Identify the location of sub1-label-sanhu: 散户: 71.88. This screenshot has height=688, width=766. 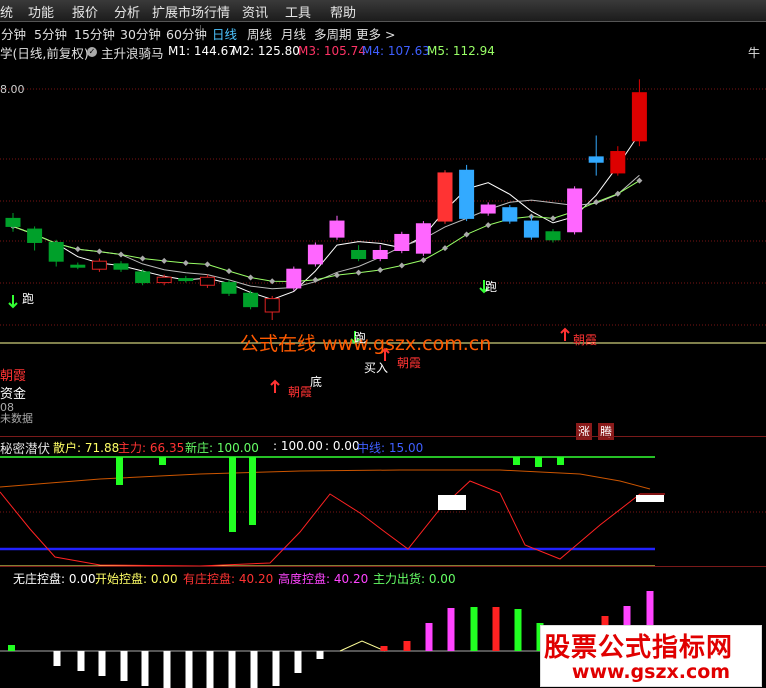
(86, 448).